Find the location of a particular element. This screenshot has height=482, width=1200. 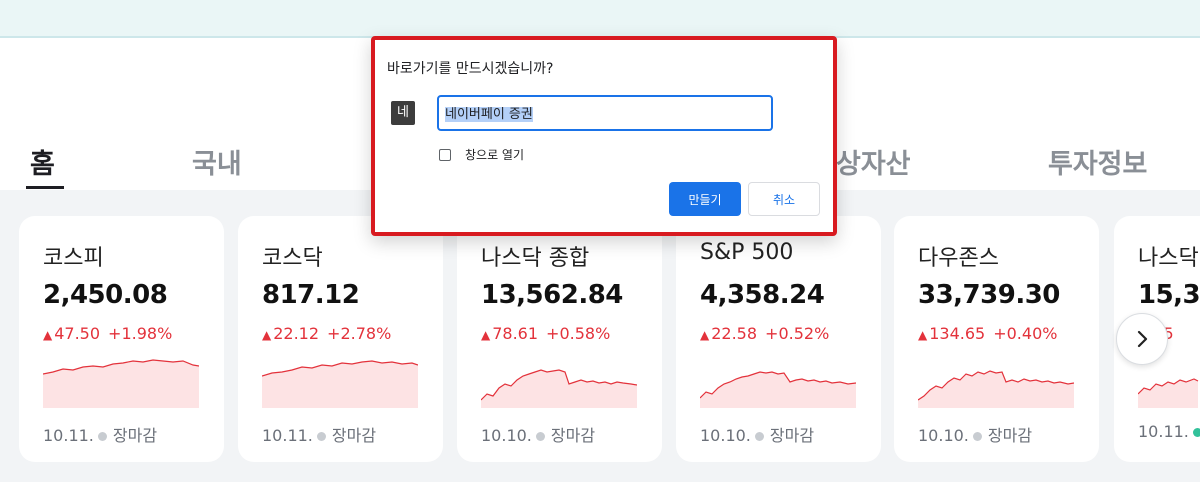

index-card-kosdaq: 코스닥 817.12 ▲ 22.12 +2.78% 10.11. 장마감 is located at coordinates (340, 339).